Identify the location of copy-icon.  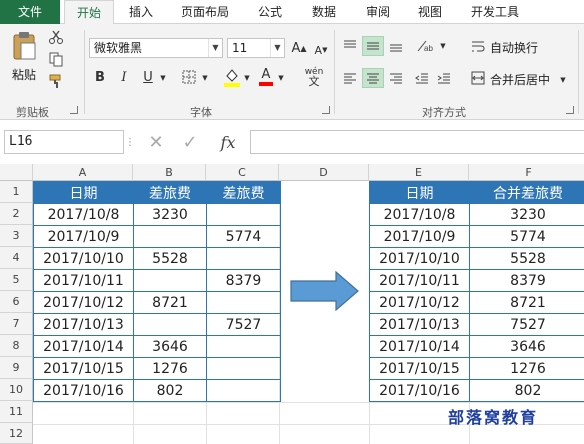
(56, 59).